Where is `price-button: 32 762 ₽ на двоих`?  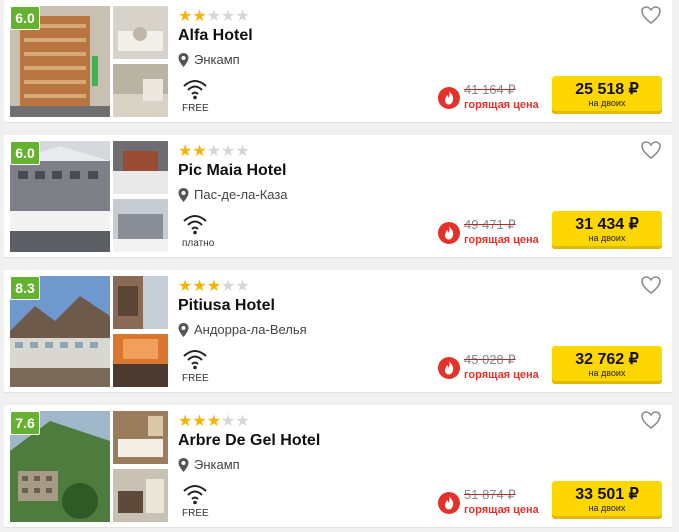 price-button: 32 762 ₽ на двоих is located at coordinates (607, 365).